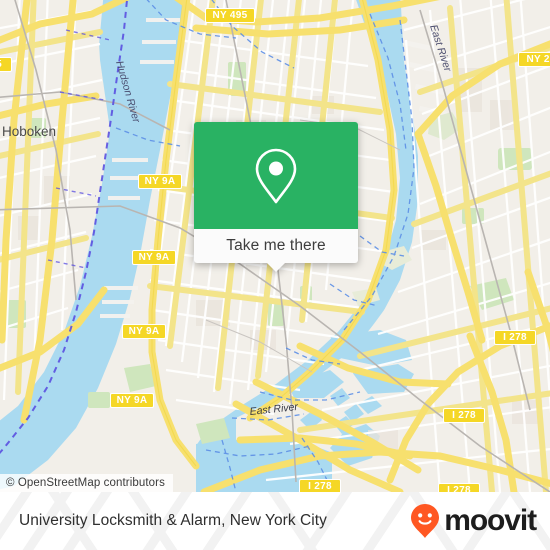  I want to click on popup-tail-pointer, so click(276, 267).